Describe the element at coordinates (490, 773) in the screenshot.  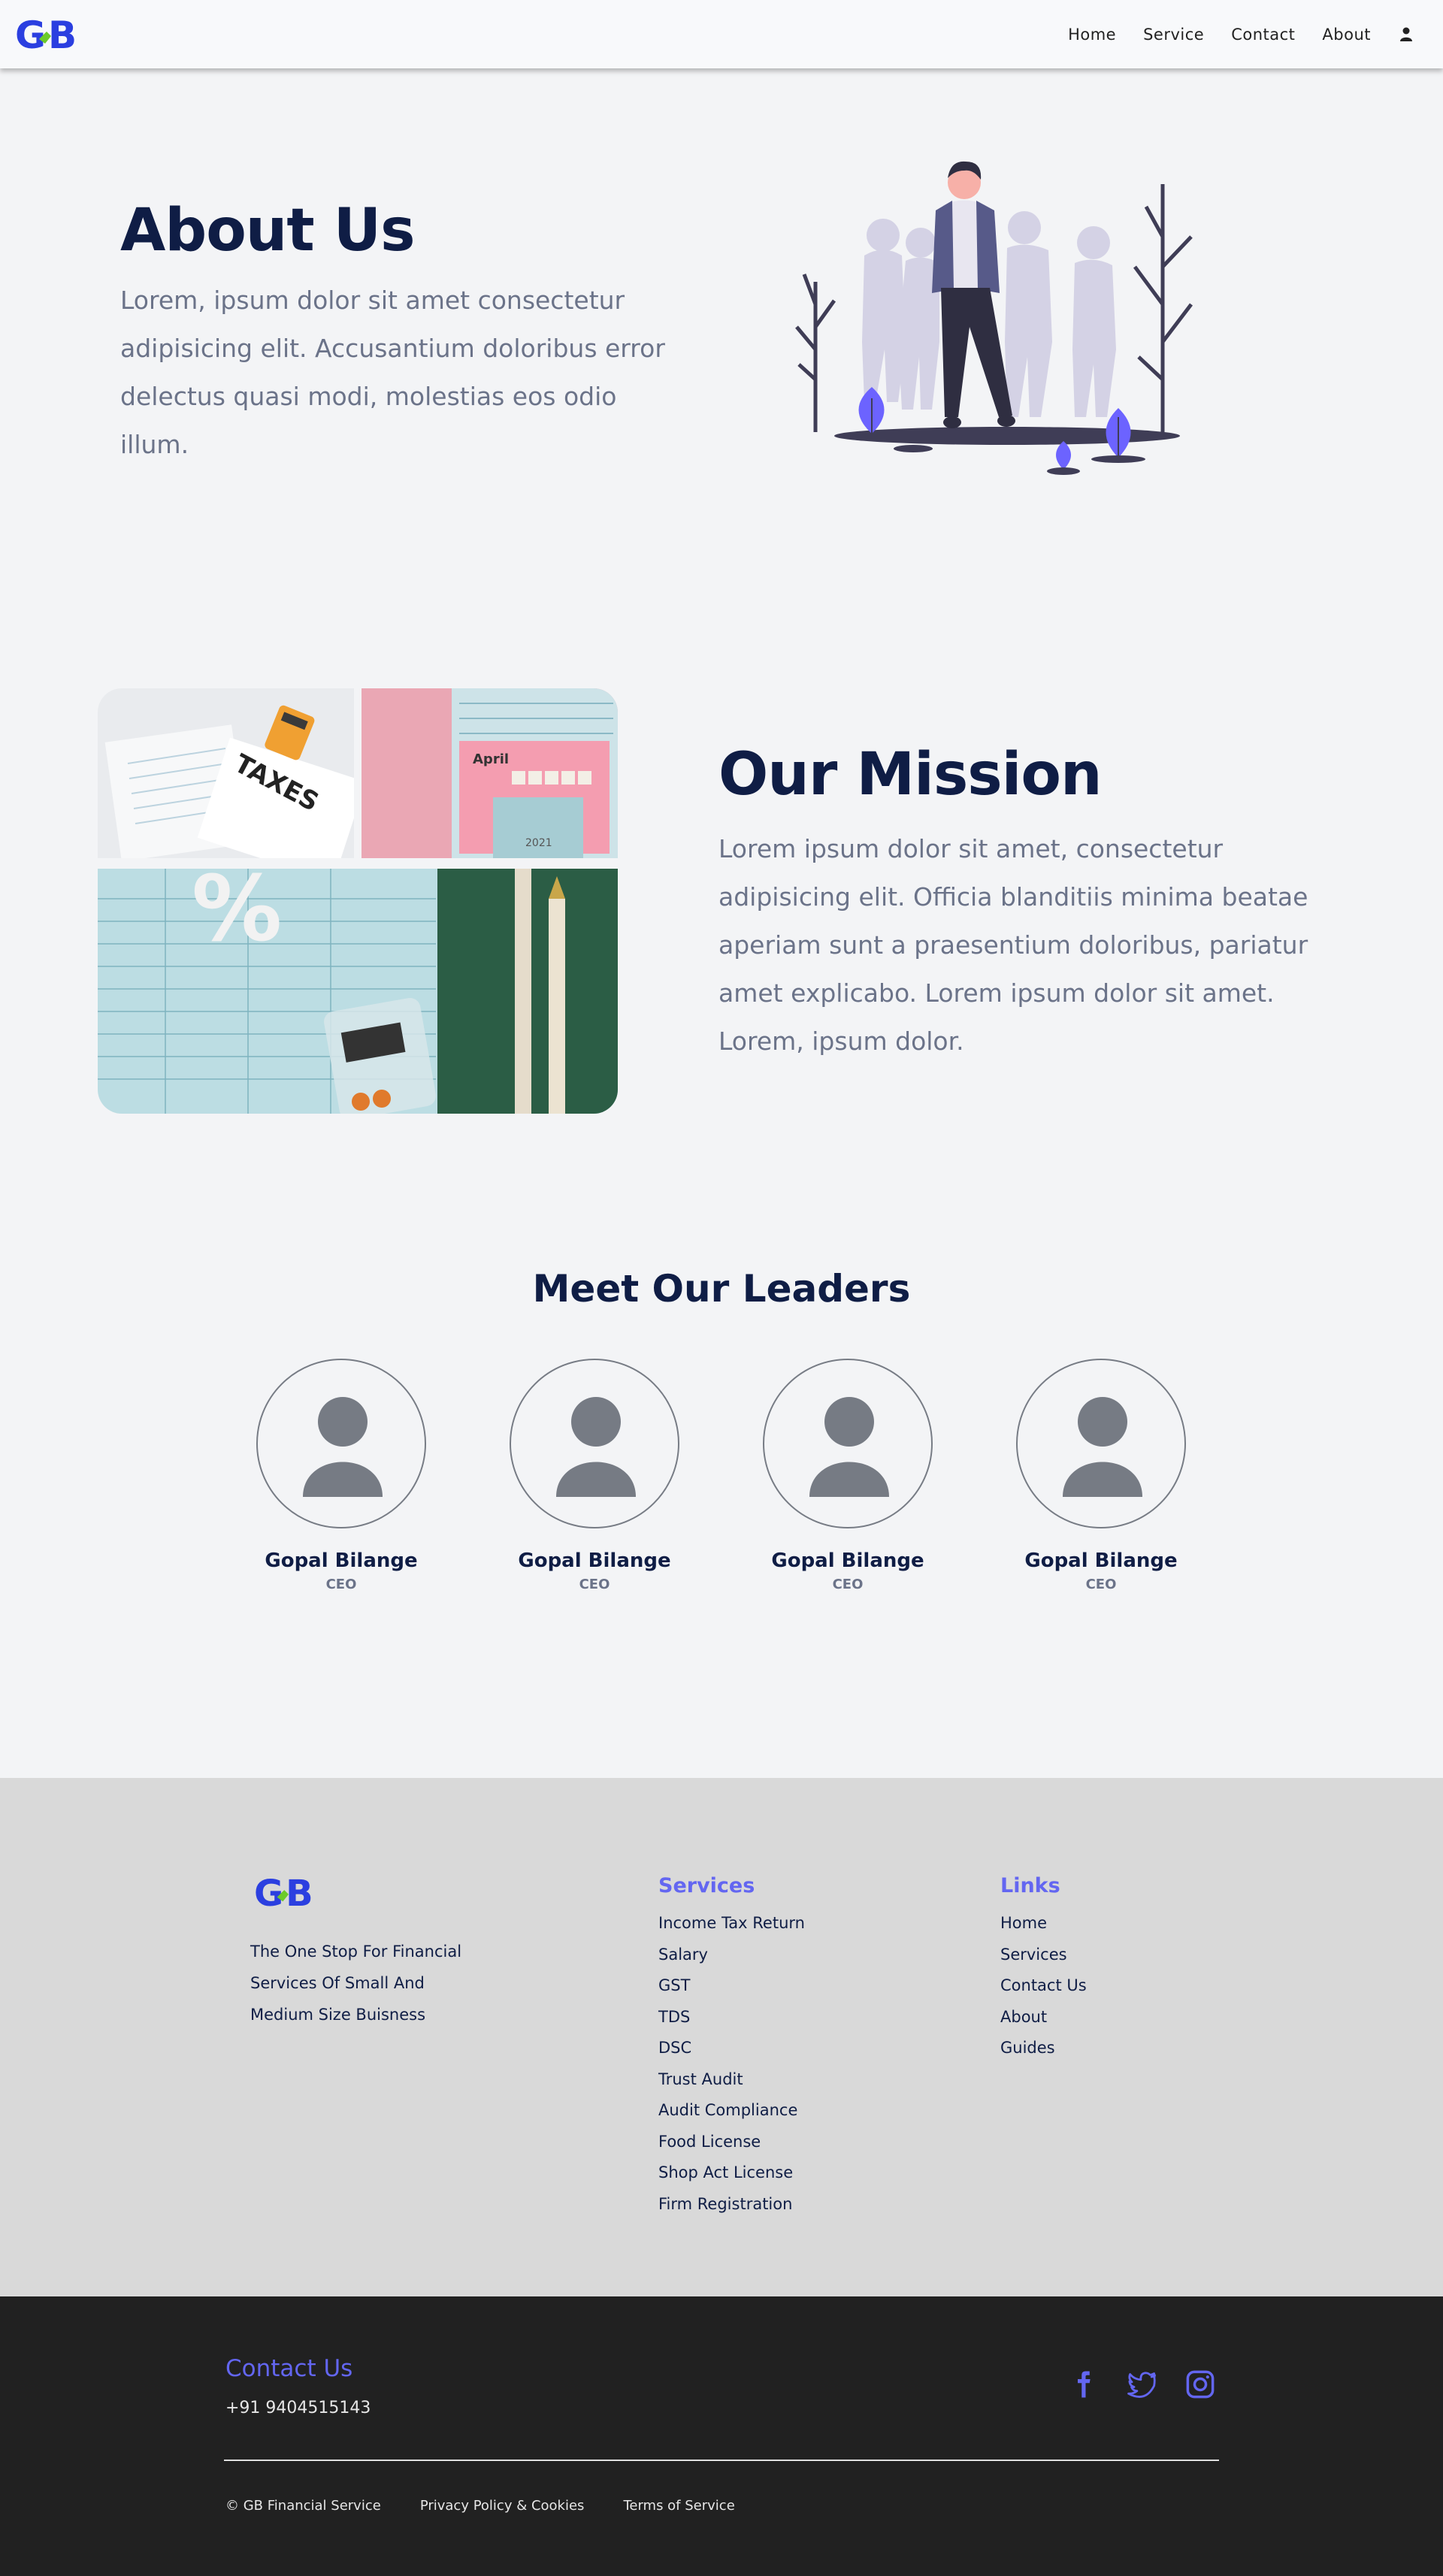
I see `calendar-photo: April 2021` at that location.